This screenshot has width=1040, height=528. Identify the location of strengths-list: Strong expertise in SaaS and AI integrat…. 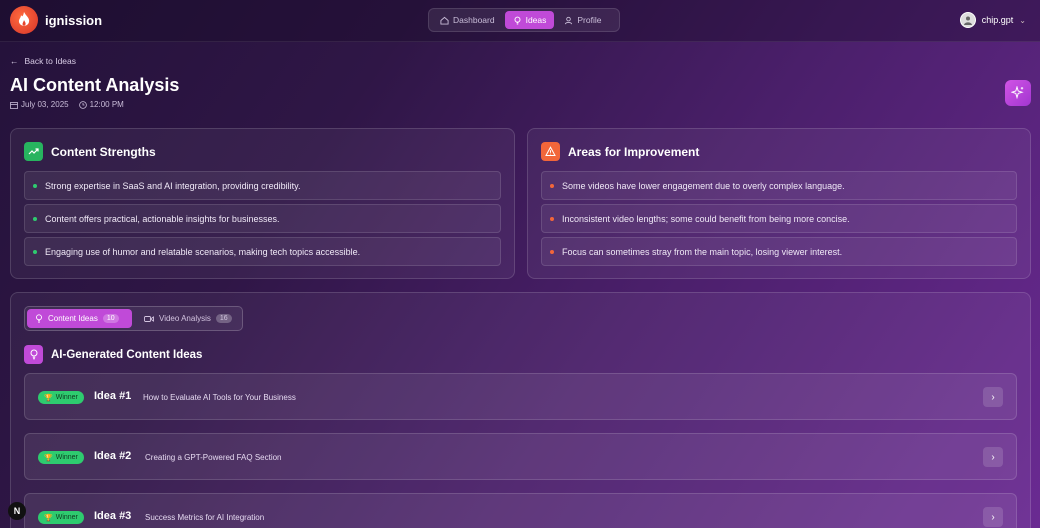
(262, 220).